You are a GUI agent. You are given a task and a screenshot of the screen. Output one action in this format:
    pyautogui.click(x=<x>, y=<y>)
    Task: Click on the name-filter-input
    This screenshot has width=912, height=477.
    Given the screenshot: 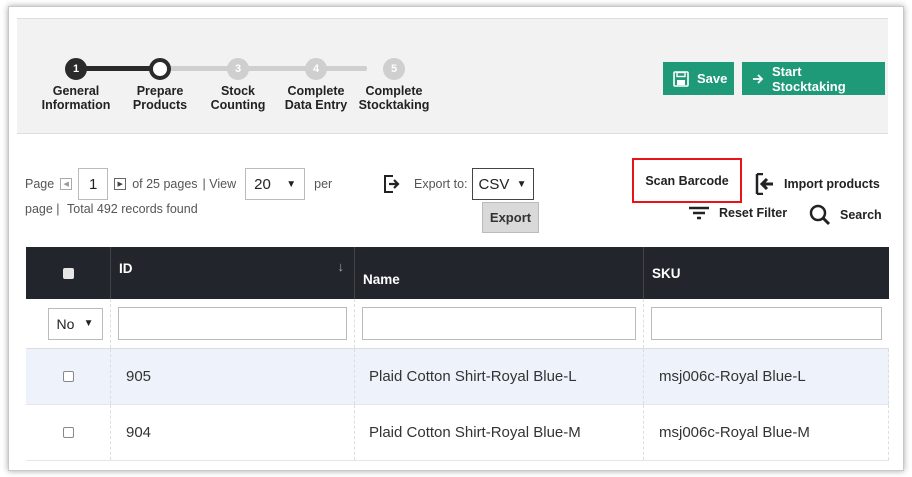 What is the action you would take?
    pyautogui.click(x=499, y=323)
    